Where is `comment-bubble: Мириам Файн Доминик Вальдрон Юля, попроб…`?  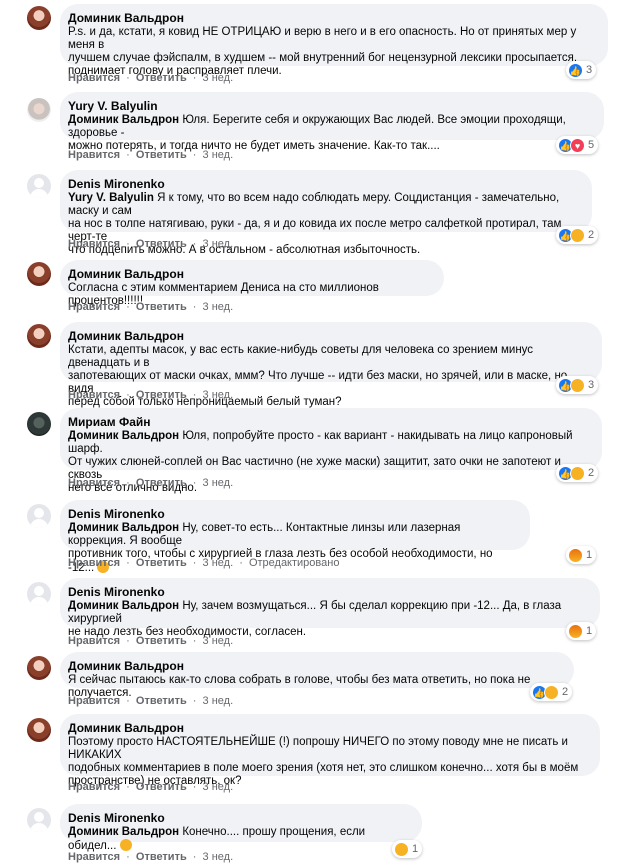
comment-bubble: Мириам Файн Доминик Вальдрон Юля, попроб… is located at coordinates (331, 451).